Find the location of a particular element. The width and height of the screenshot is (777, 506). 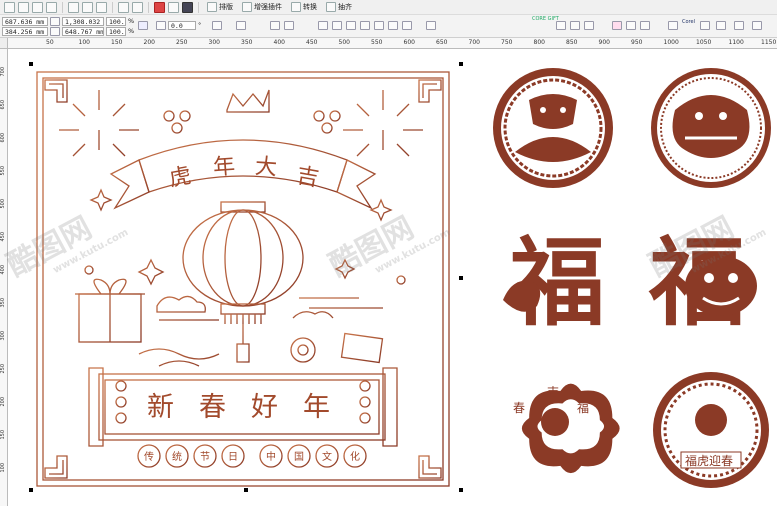

tool-b-icon is located at coordinates (645, 25).